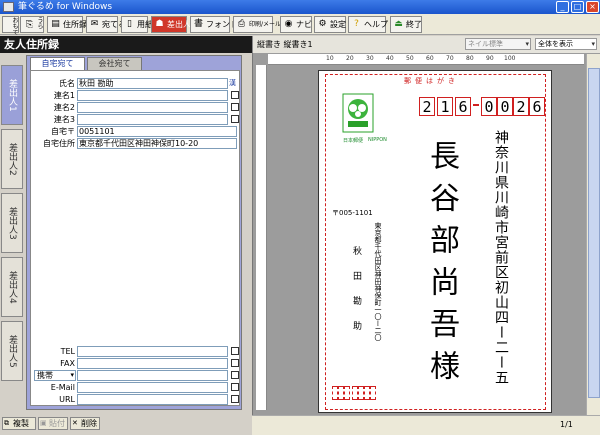  I want to click on sender-tab-3: 差出人3, so click(12, 223).